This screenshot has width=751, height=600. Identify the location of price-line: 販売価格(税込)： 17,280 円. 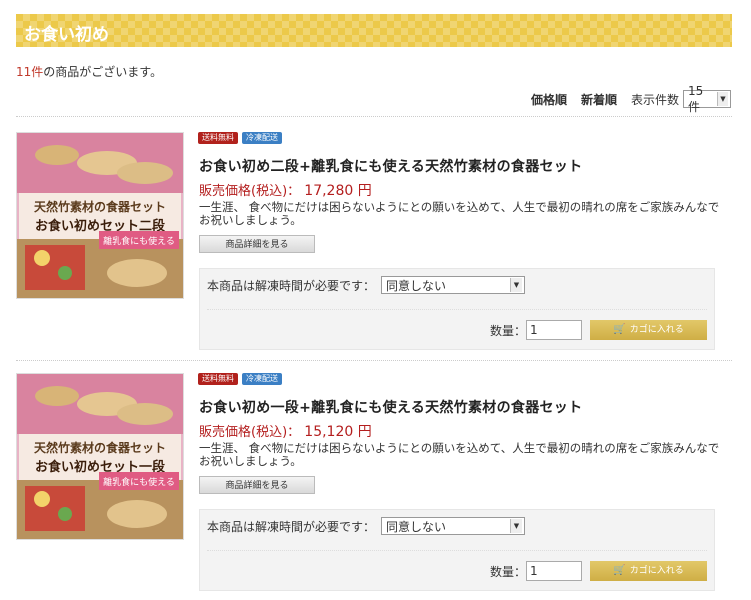
(285, 190).